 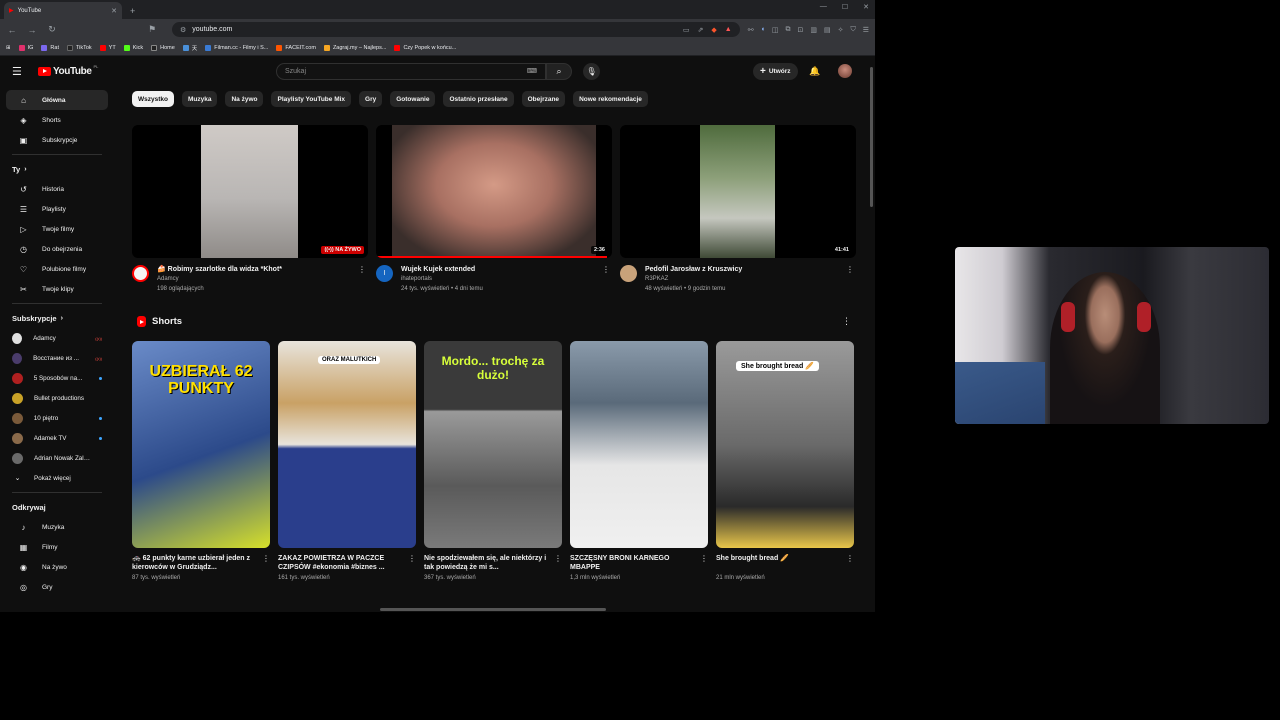 I want to click on close-tab-icon: ✕, so click(x=114, y=11).